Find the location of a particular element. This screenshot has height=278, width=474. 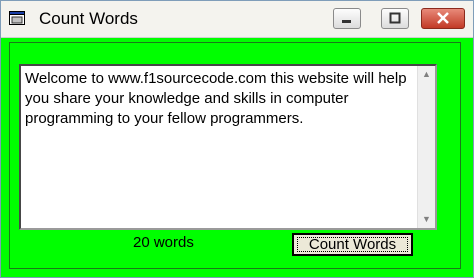

close-button is located at coordinates (443, 18).